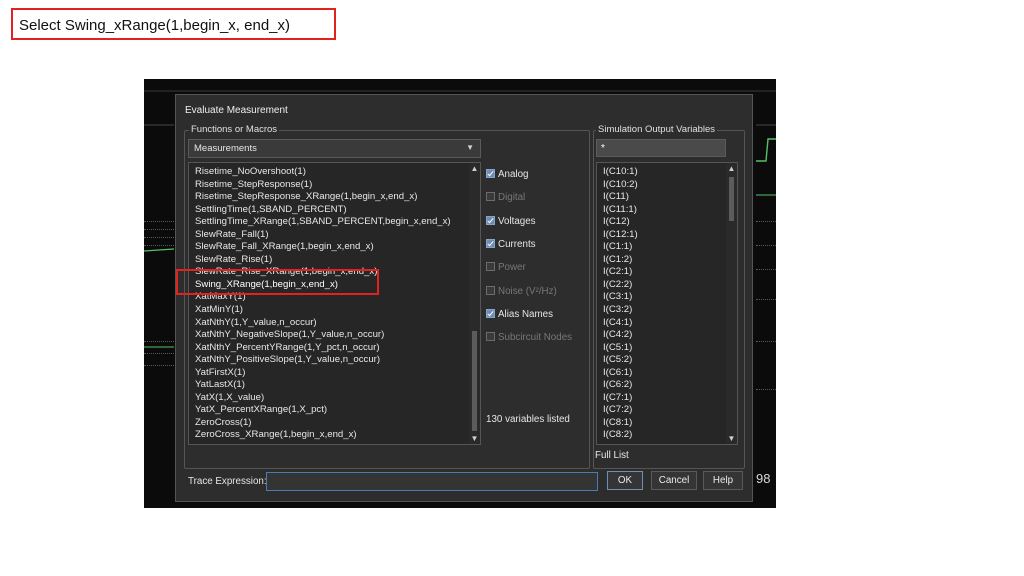  What do you see at coordinates (667, 272) in the screenshot?
I see `sim-var-list-item: I(C2:1)` at bounding box center [667, 272].